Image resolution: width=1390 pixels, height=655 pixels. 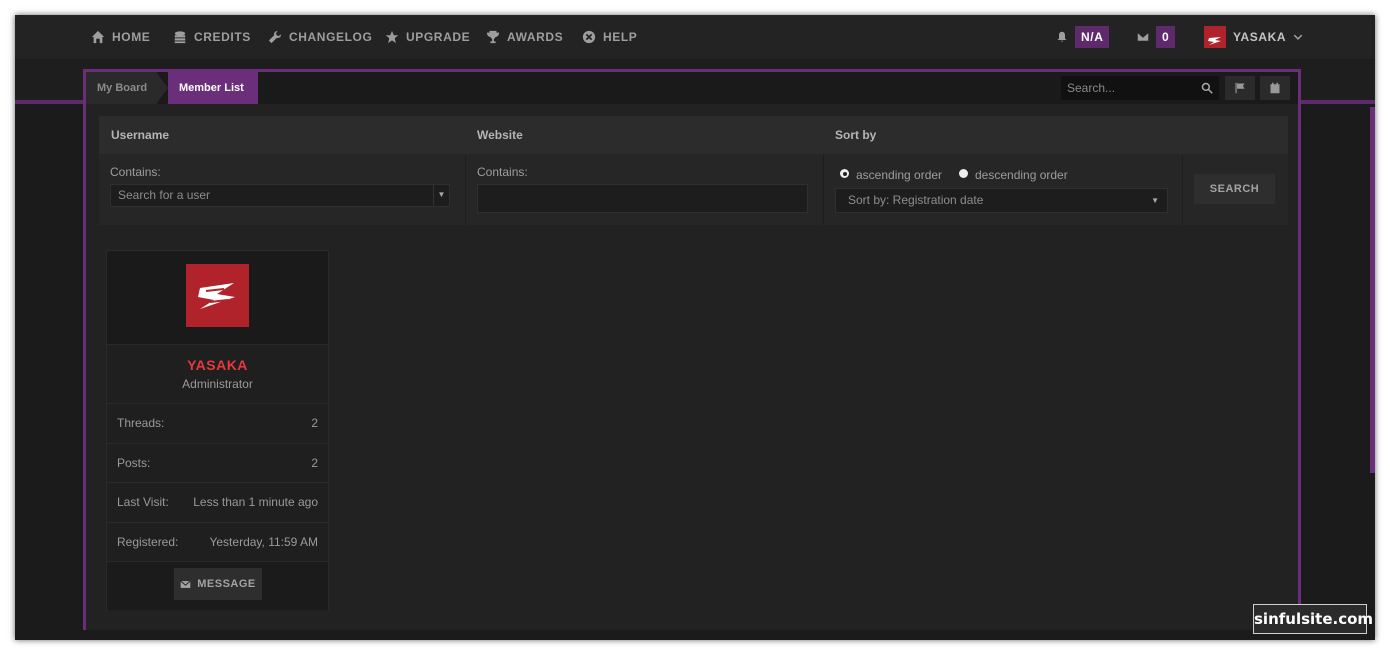 What do you see at coordinates (134, 463) in the screenshot?
I see `stat-posts-label: Posts:` at bounding box center [134, 463].